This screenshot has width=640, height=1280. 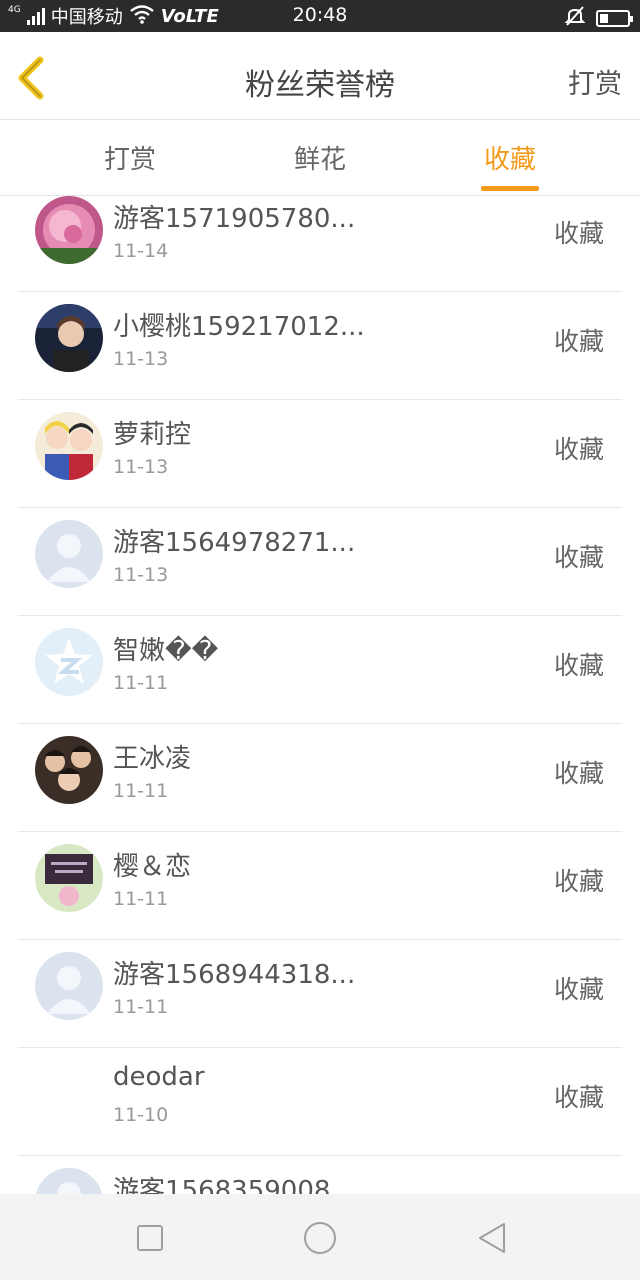 I want to click on list-item: 游客1571905780... 11-14 收藏, so click(x=320, y=244).